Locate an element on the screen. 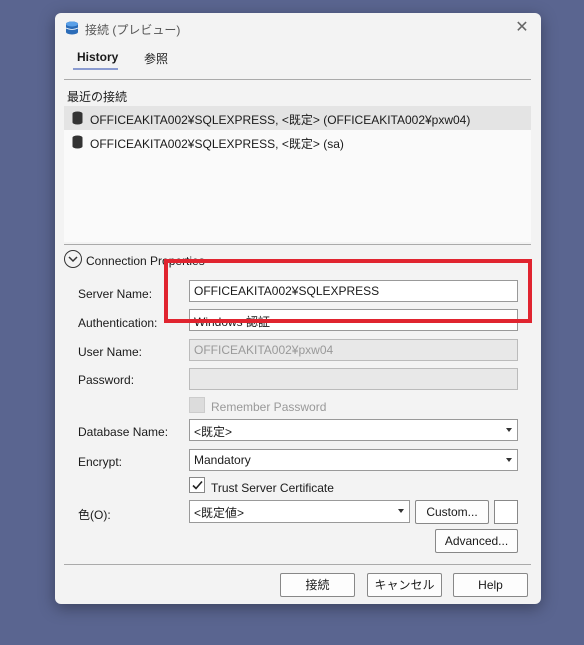 This screenshot has width=584, height=645. database-name-label: Database Name: is located at coordinates (123, 432).